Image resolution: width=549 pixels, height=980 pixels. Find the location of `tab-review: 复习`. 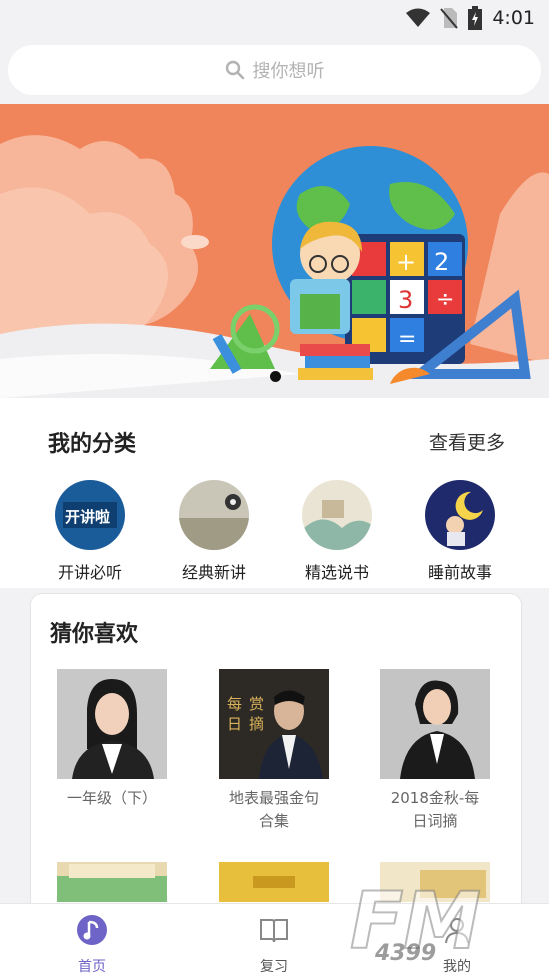

tab-review: 复习 is located at coordinates (274, 945).